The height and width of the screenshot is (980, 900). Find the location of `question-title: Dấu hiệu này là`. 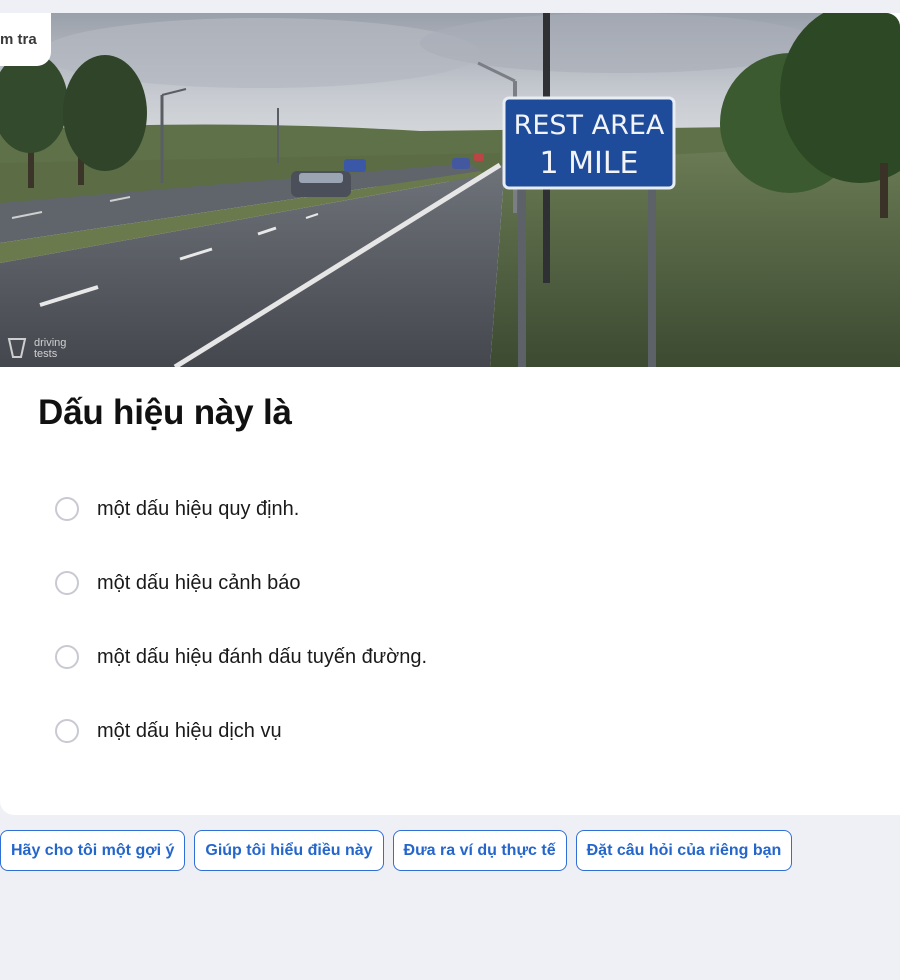

question-title: Dấu hiệu này là is located at coordinates (165, 412).